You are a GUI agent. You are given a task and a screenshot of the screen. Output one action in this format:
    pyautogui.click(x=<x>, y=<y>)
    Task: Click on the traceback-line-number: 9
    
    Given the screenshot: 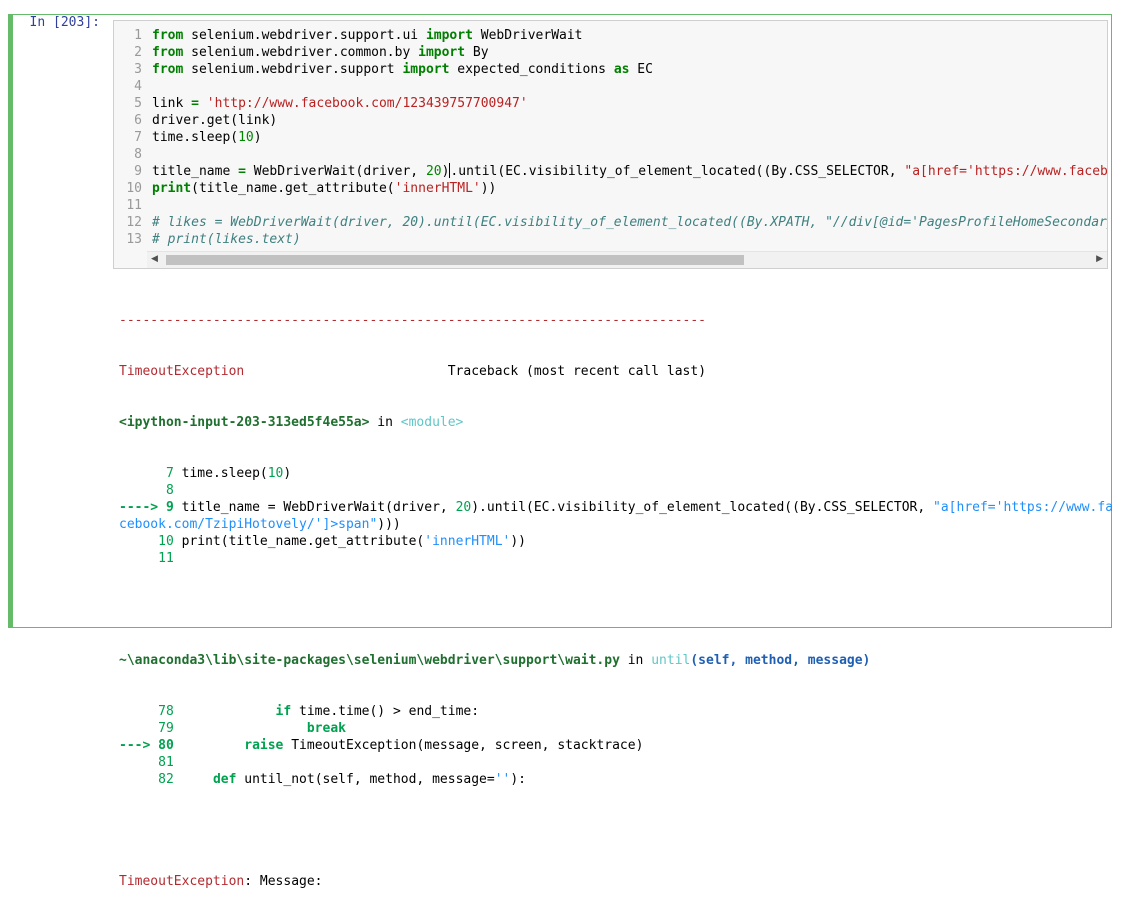 What is the action you would take?
    pyautogui.click(x=169, y=507)
    